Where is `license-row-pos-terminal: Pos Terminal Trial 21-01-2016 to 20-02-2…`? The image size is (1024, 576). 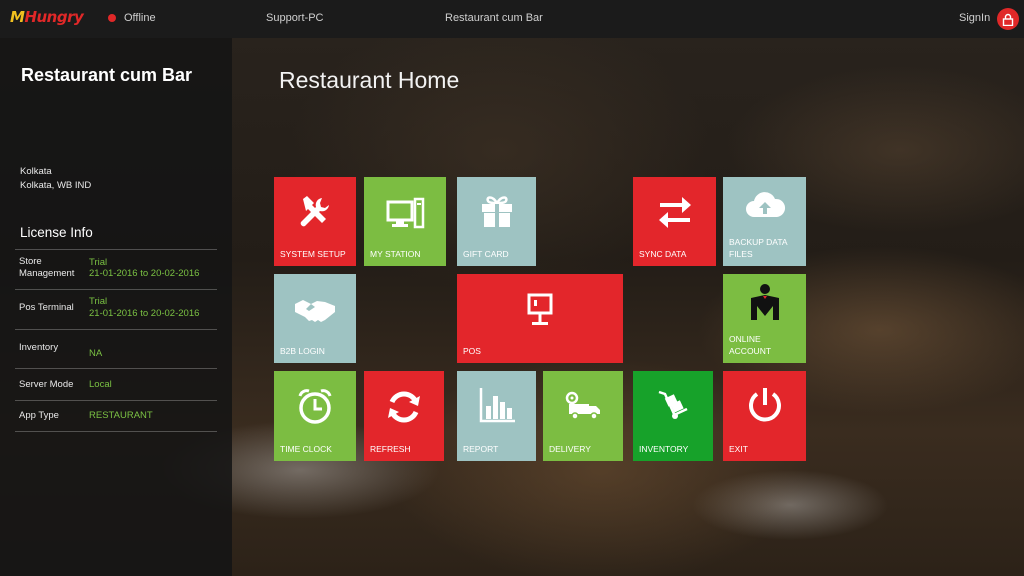
license-row-pos-terminal: Pos Terminal Trial 21-01-2016 to 20-02-2… is located at coordinates (119, 312).